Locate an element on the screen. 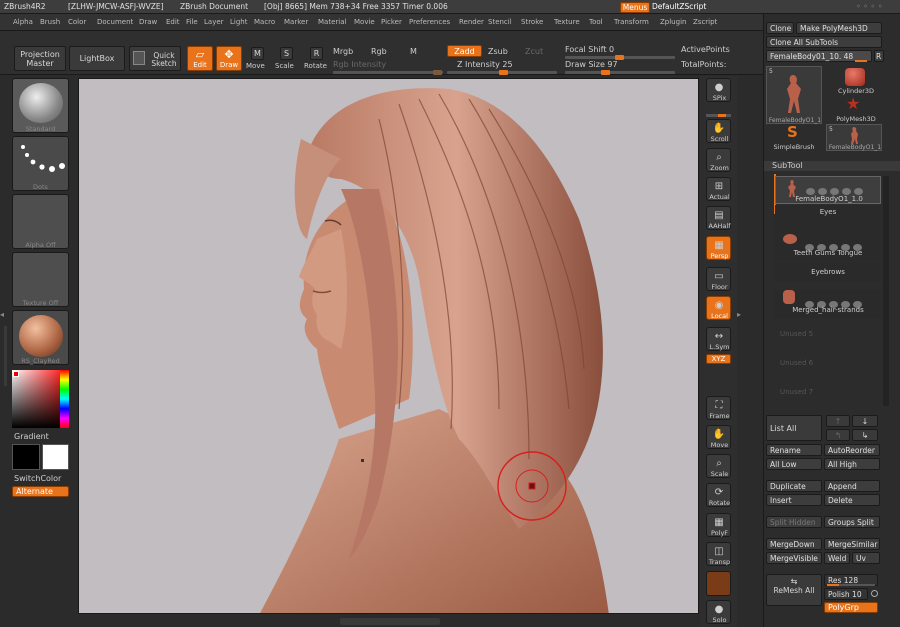 Image resolution: width=900 pixels, height=627 pixels. edit-button: ▱ Edit is located at coordinates (200, 58).